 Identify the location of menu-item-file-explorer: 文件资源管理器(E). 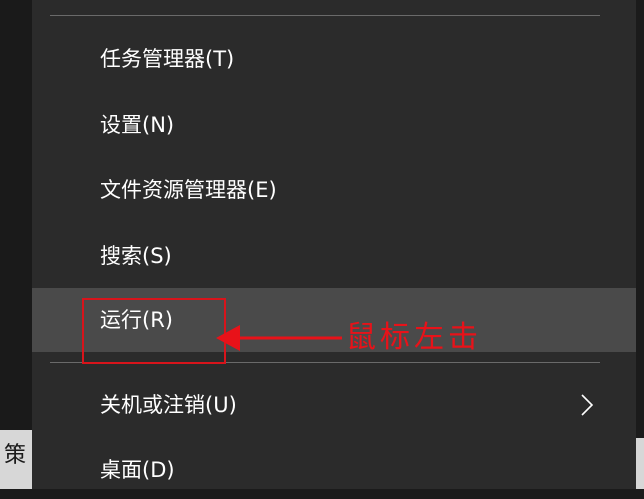
(334, 190).